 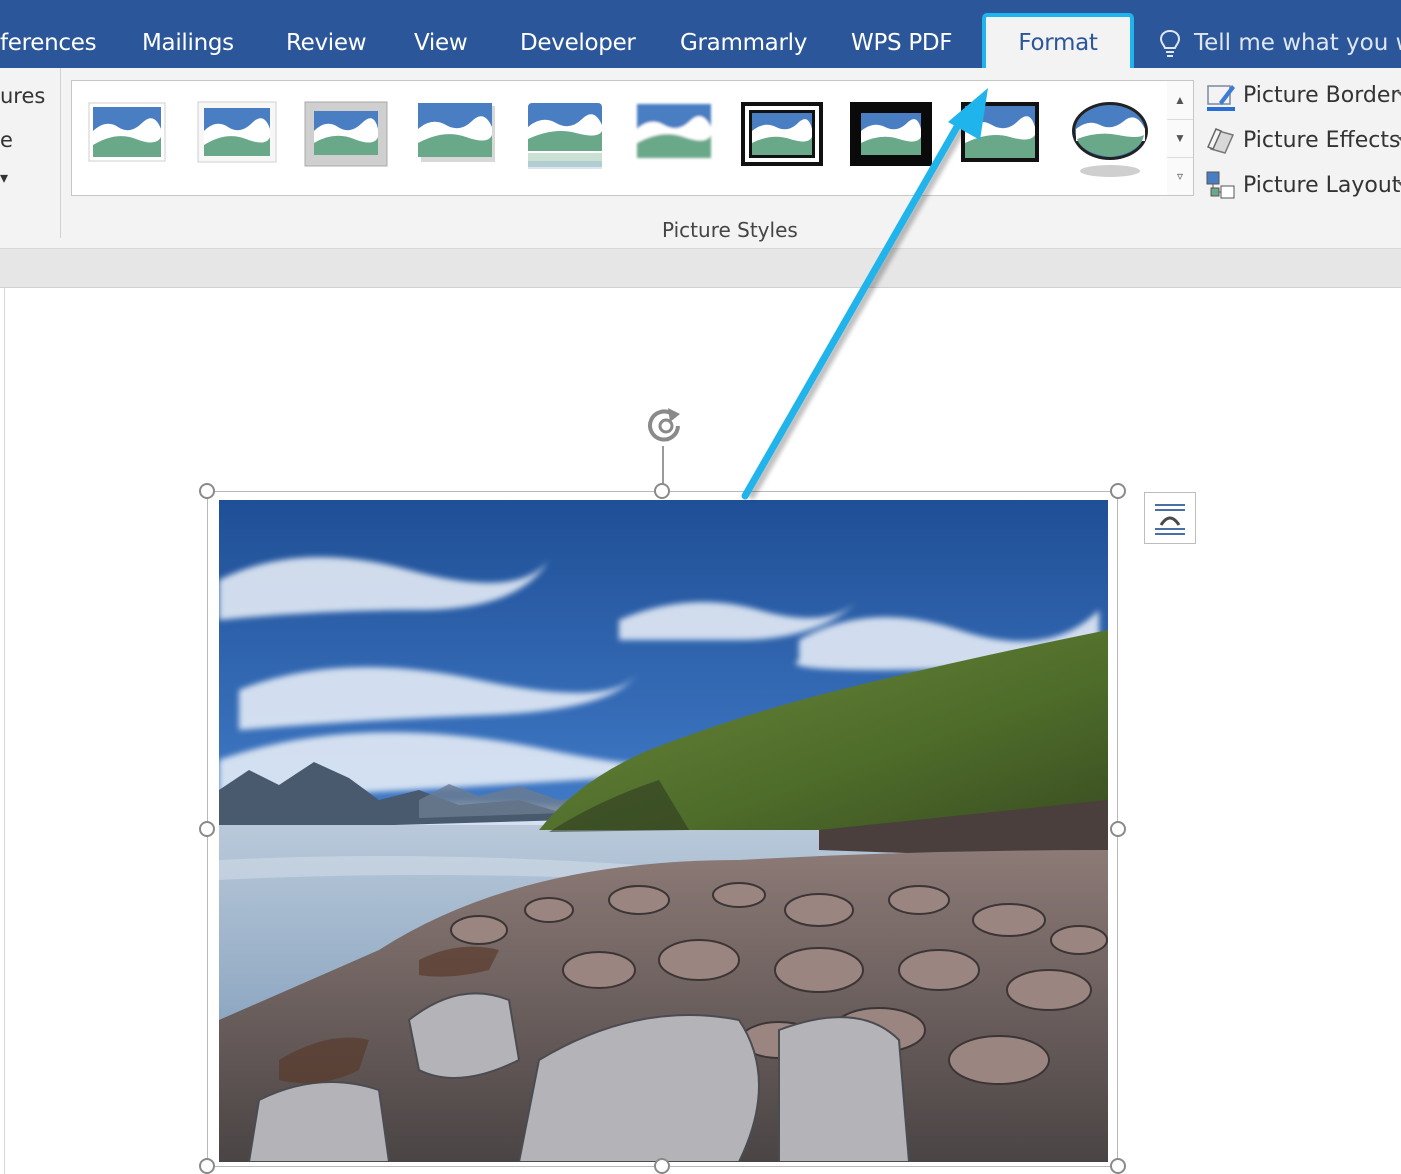 What do you see at coordinates (1322, 140) in the screenshot?
I see `picture-effects-label: Picture Effects` at bounding box center [1322, 140].